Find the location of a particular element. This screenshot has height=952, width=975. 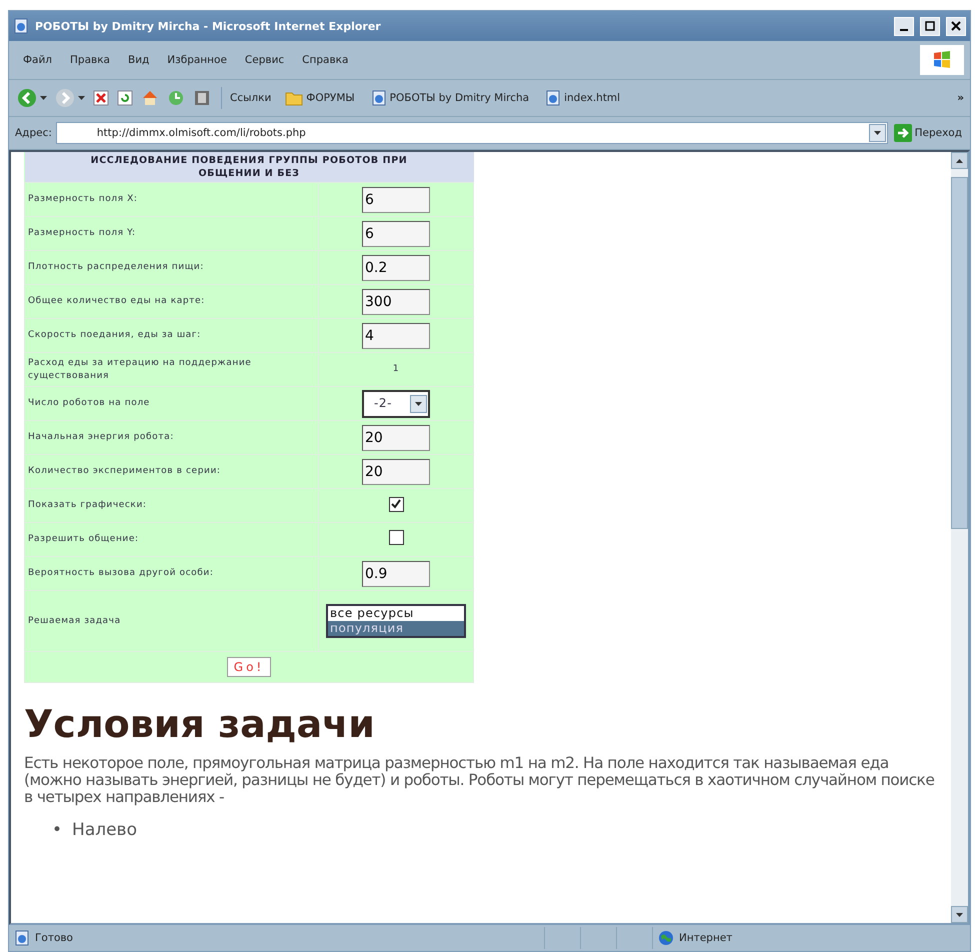

back-button is located at coordinates (32, 98).